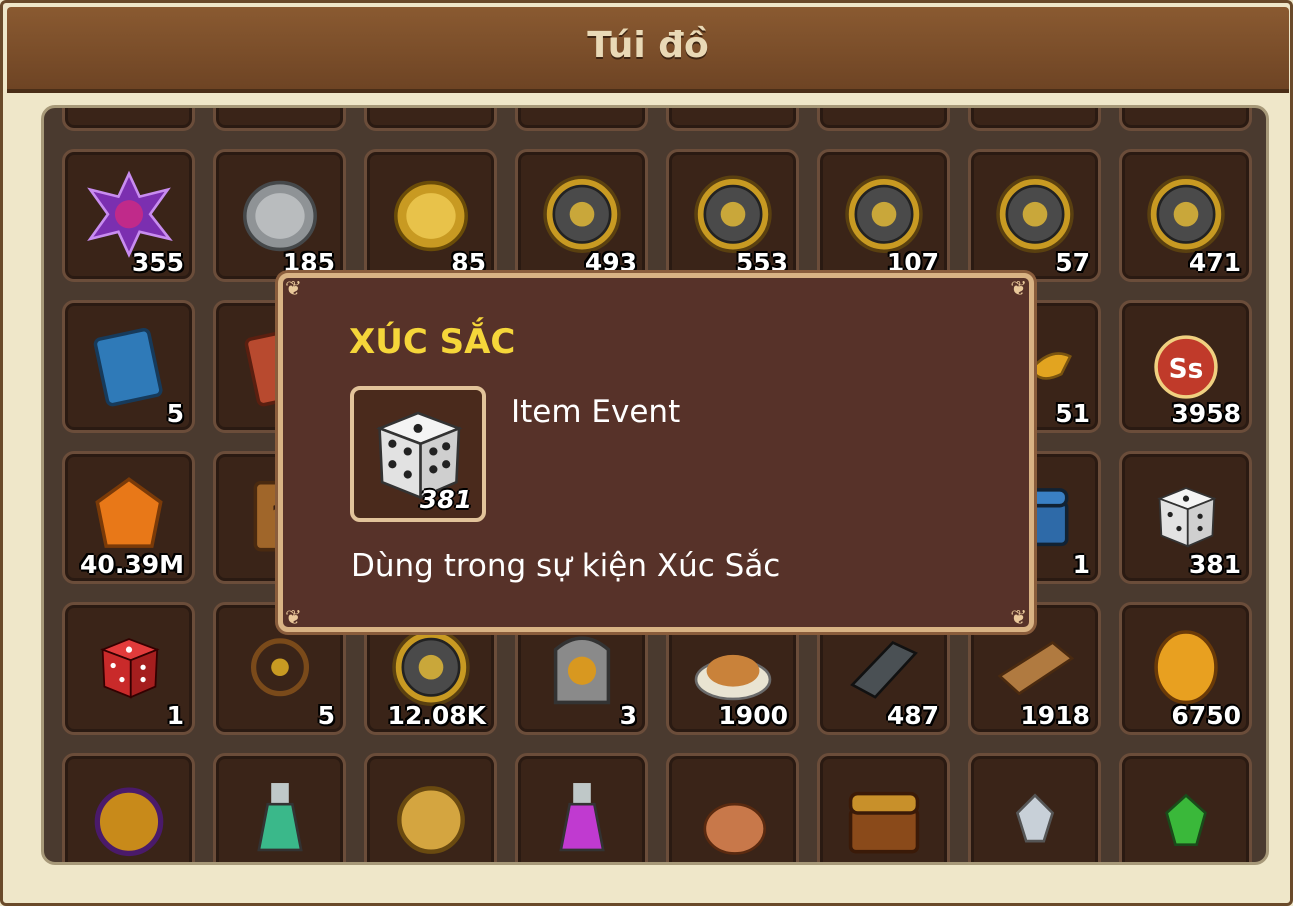 This screenshot has height=906, width=1293. I want to click on orange-gem-icon, so click(129, 516).